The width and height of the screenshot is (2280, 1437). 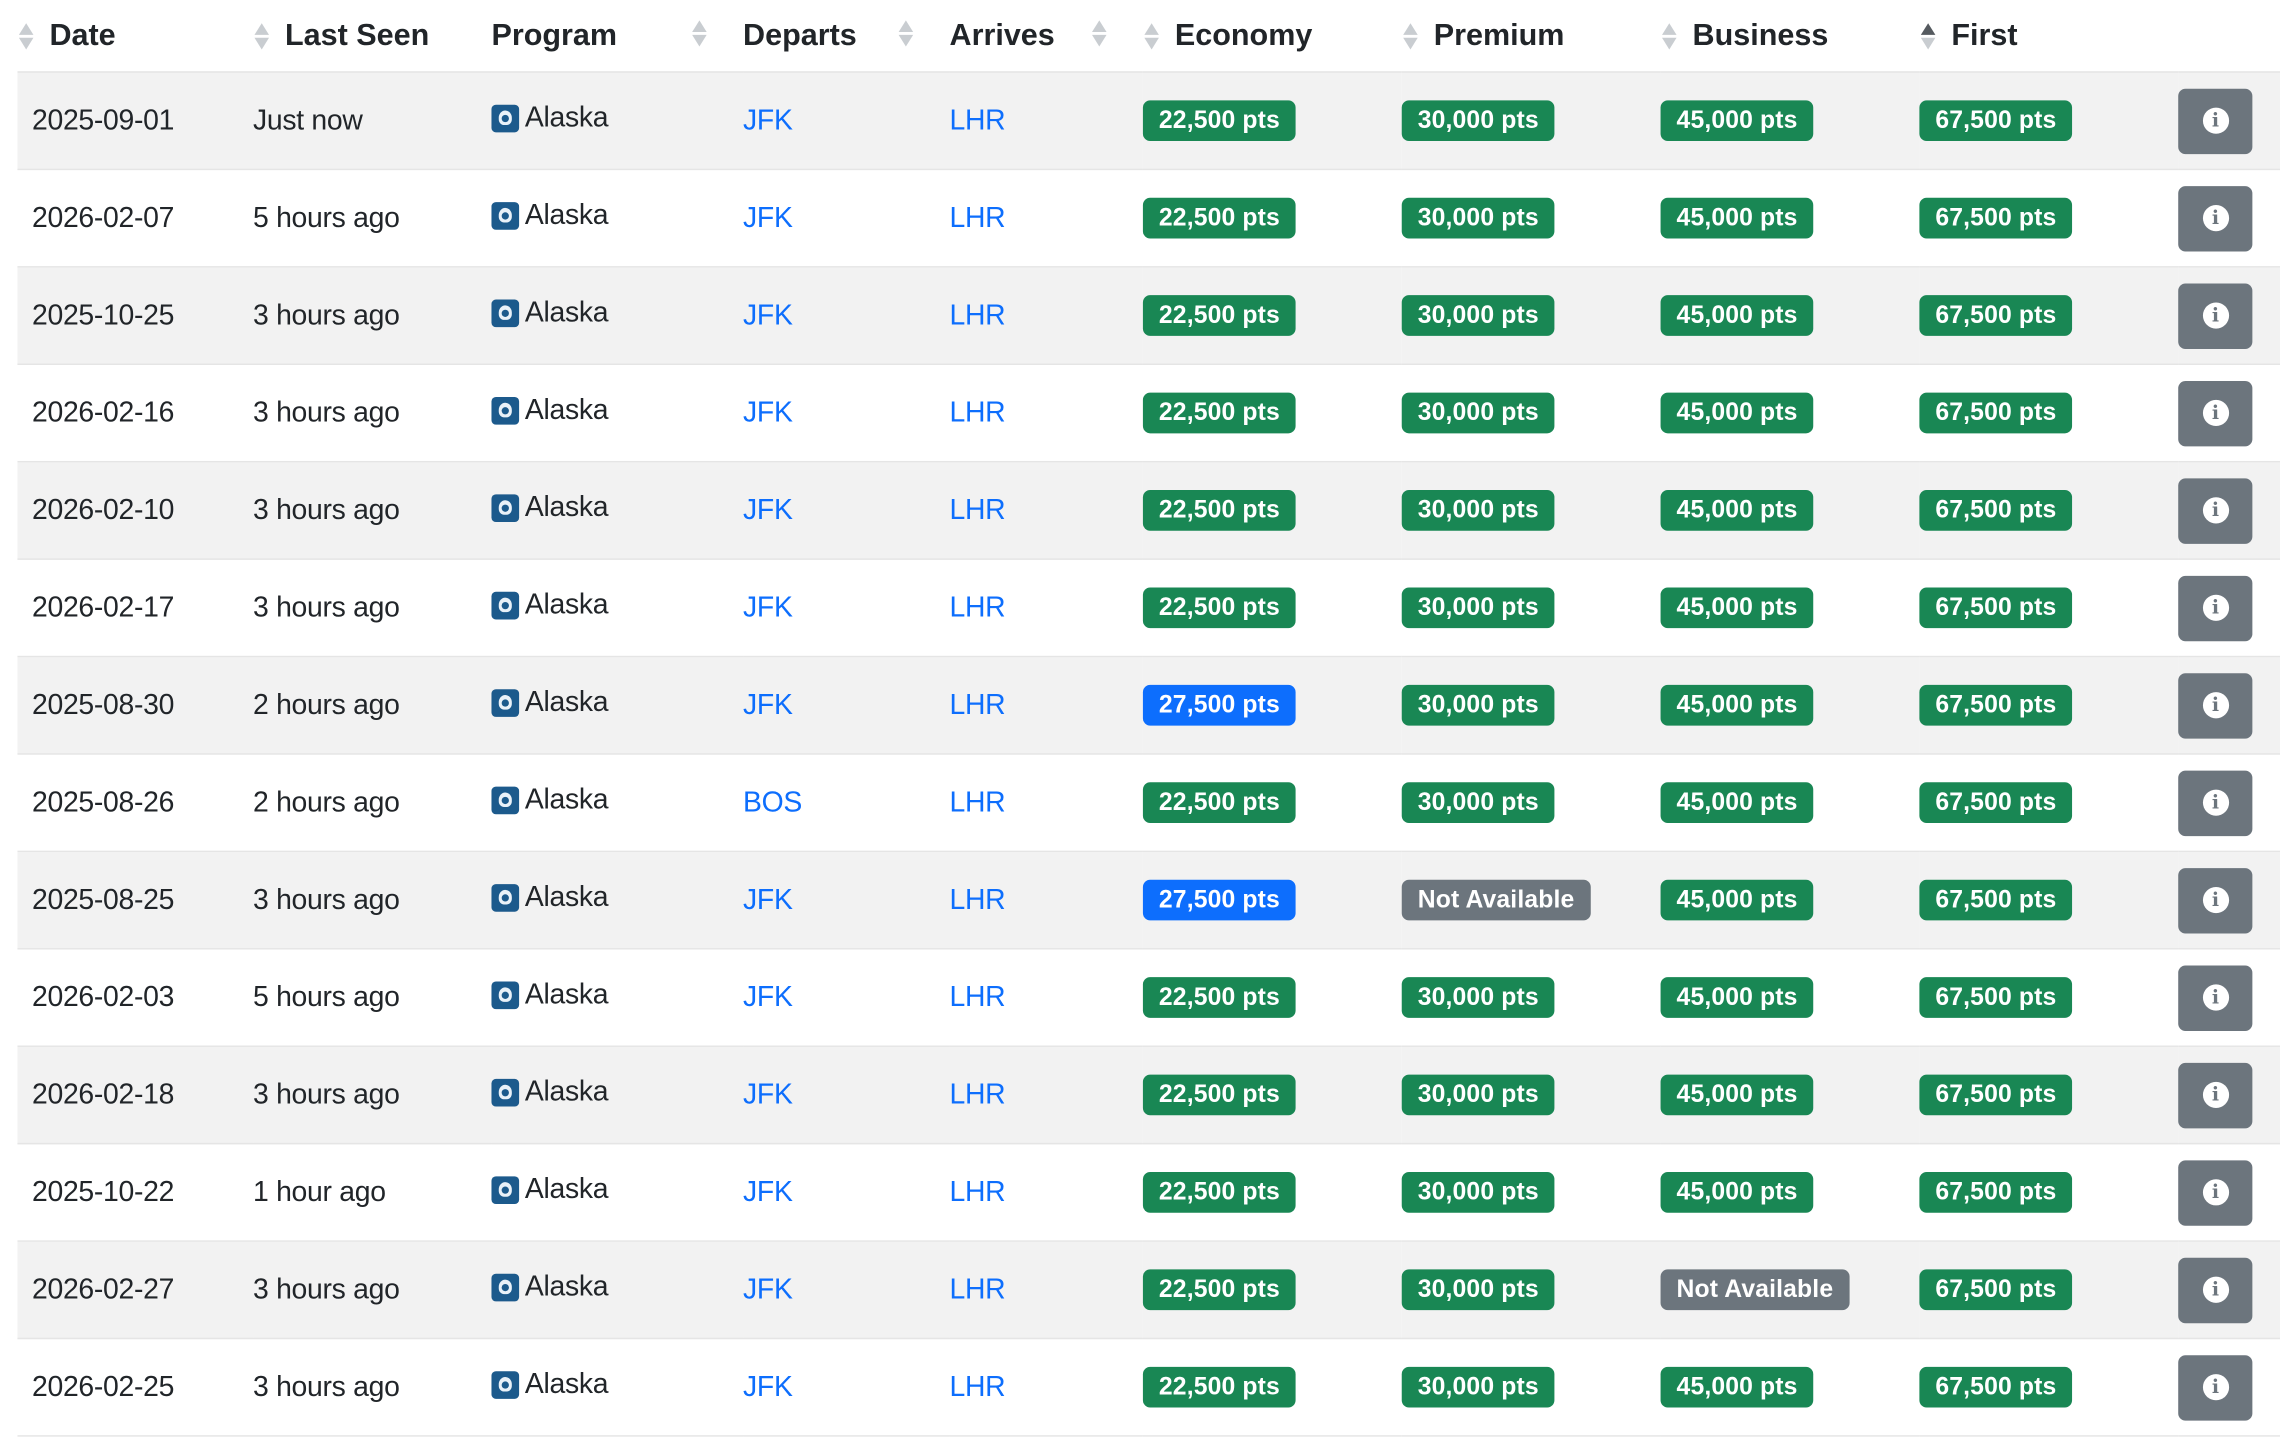 I want to click on premium-badge: Not Available, so click(x=1496, y=900).